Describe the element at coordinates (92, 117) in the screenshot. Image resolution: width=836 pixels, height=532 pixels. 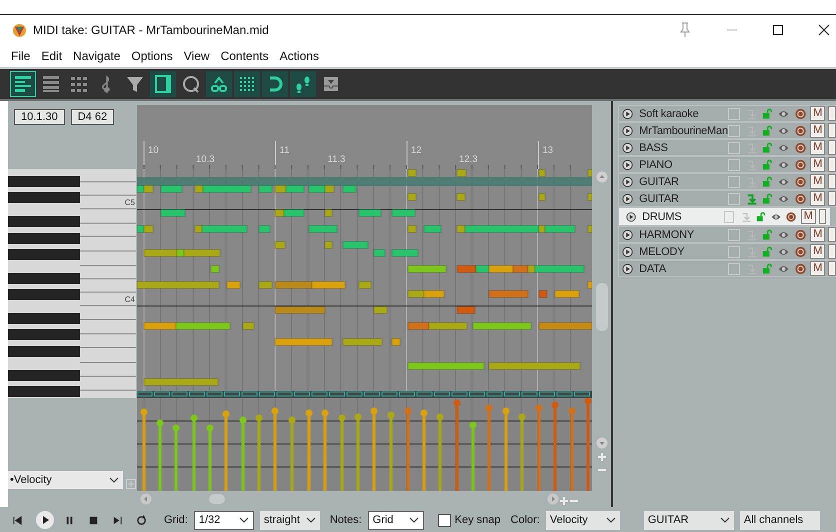
I see `pitch-field: D4 62` at that location.